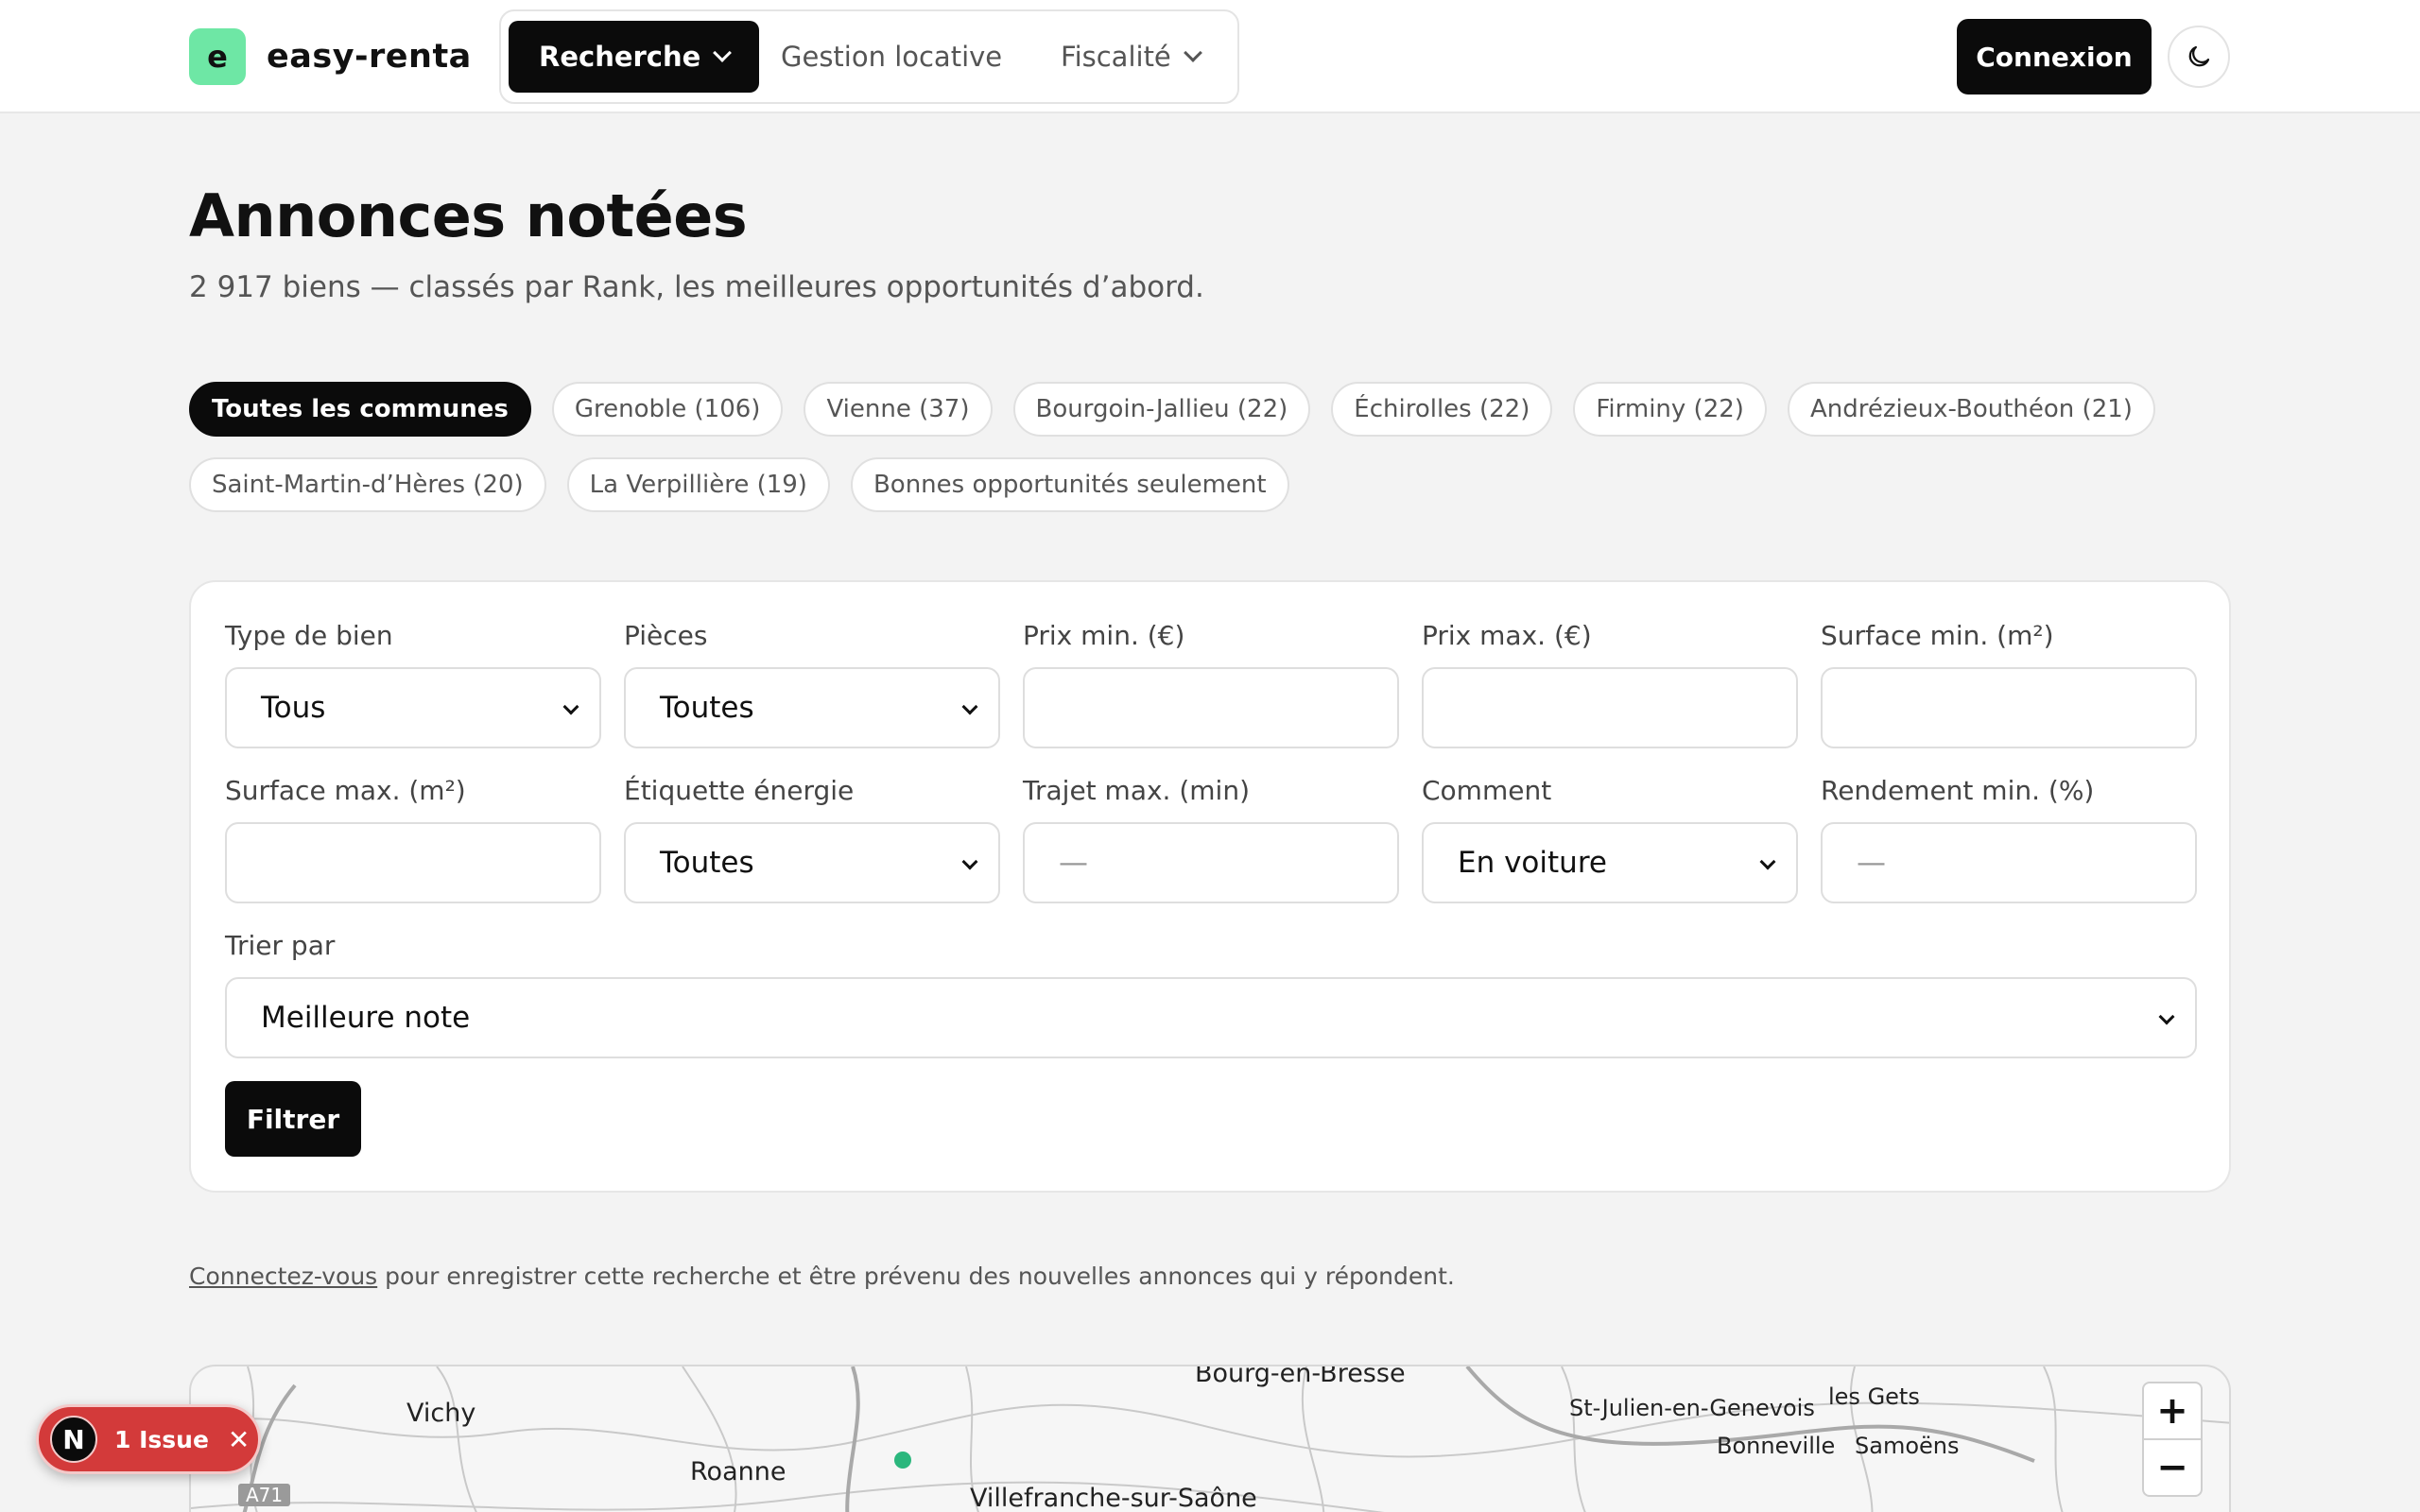 This screenshot has width=2420, height=1512. Describe the element at coordinates (1069, 484) in the screenshot. I see `chip-good-opportunities: Bonnes opportunités seulement` at that location.